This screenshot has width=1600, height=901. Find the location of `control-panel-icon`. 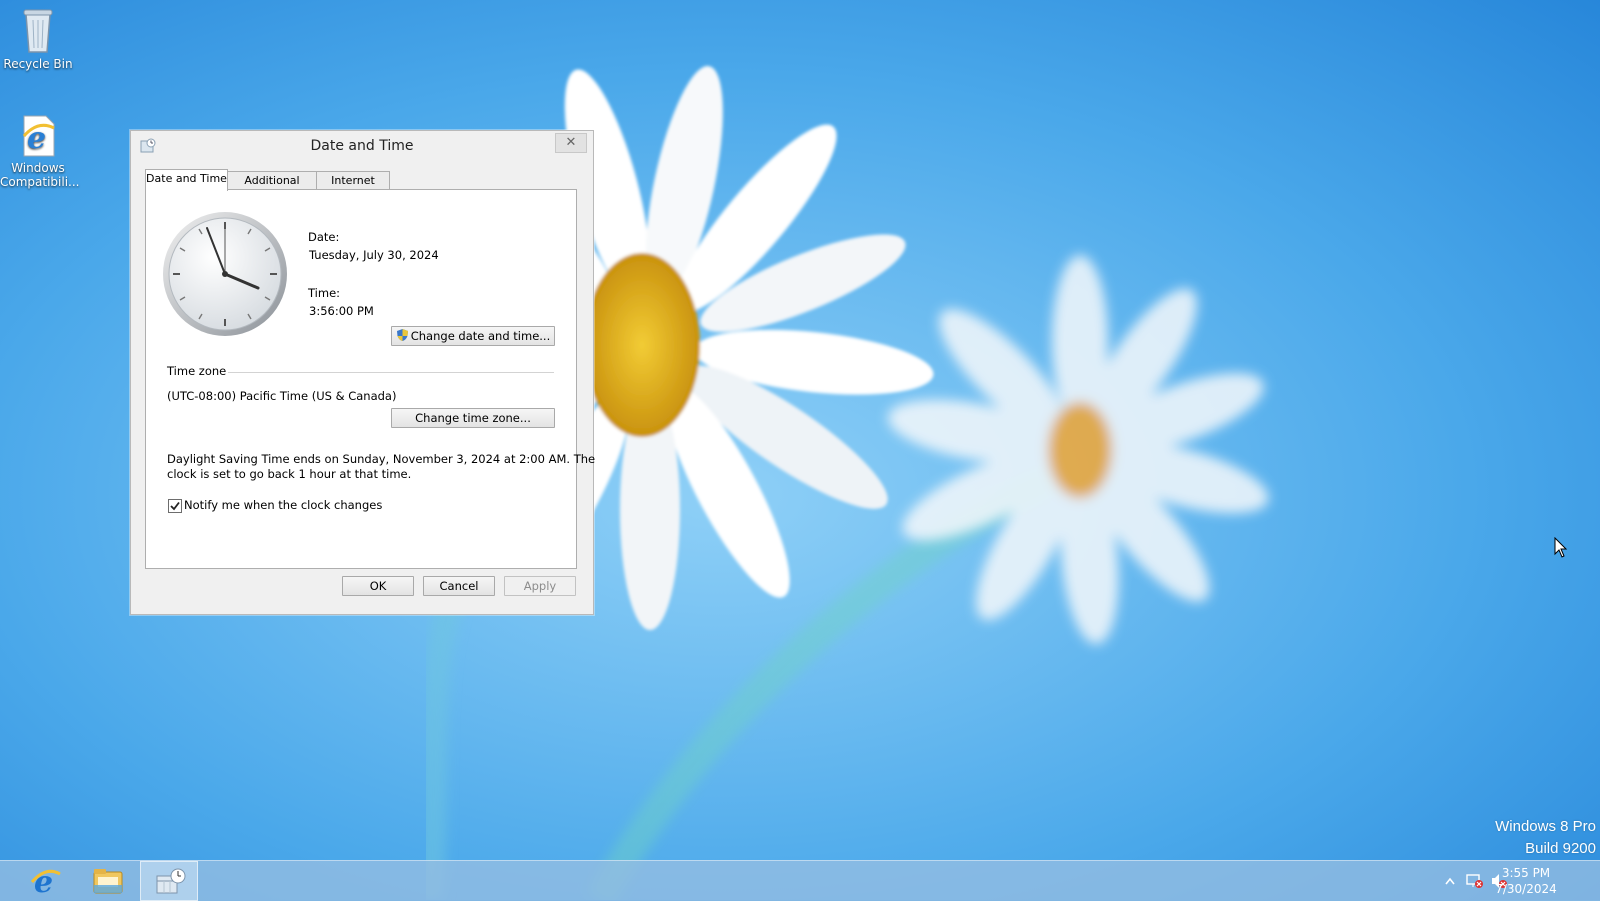

control-panel-icon is located at coordinates (171, 881).